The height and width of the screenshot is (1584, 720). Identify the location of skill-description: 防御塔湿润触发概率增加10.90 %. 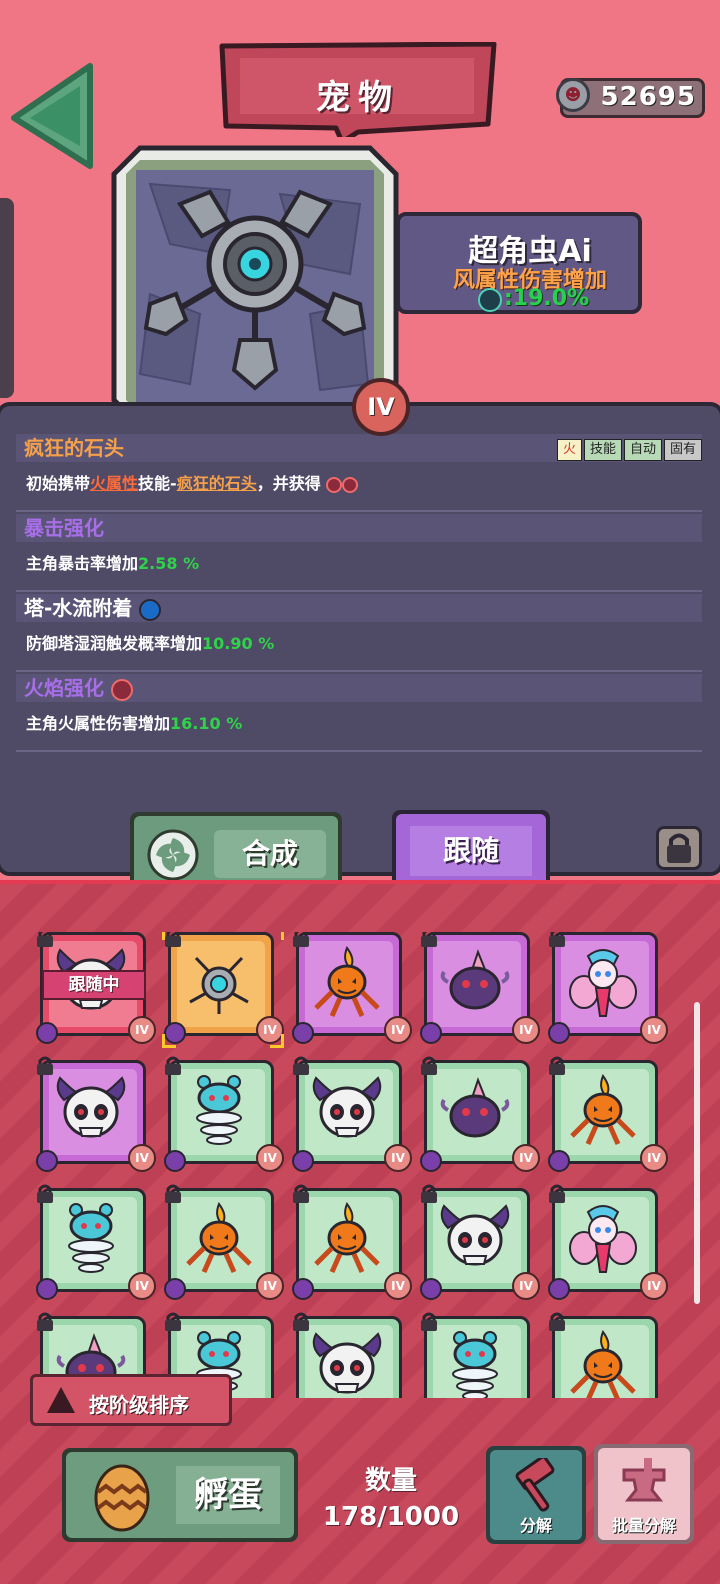
(359, 642).